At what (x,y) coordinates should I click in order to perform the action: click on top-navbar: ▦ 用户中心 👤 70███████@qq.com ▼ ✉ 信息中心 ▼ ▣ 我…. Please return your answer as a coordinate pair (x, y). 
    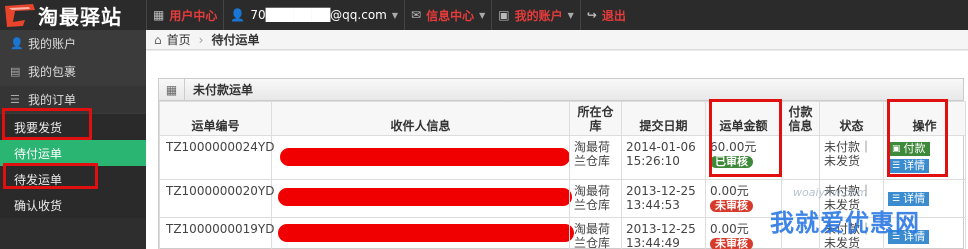
    Looking at the image, I should click on (557, 15).